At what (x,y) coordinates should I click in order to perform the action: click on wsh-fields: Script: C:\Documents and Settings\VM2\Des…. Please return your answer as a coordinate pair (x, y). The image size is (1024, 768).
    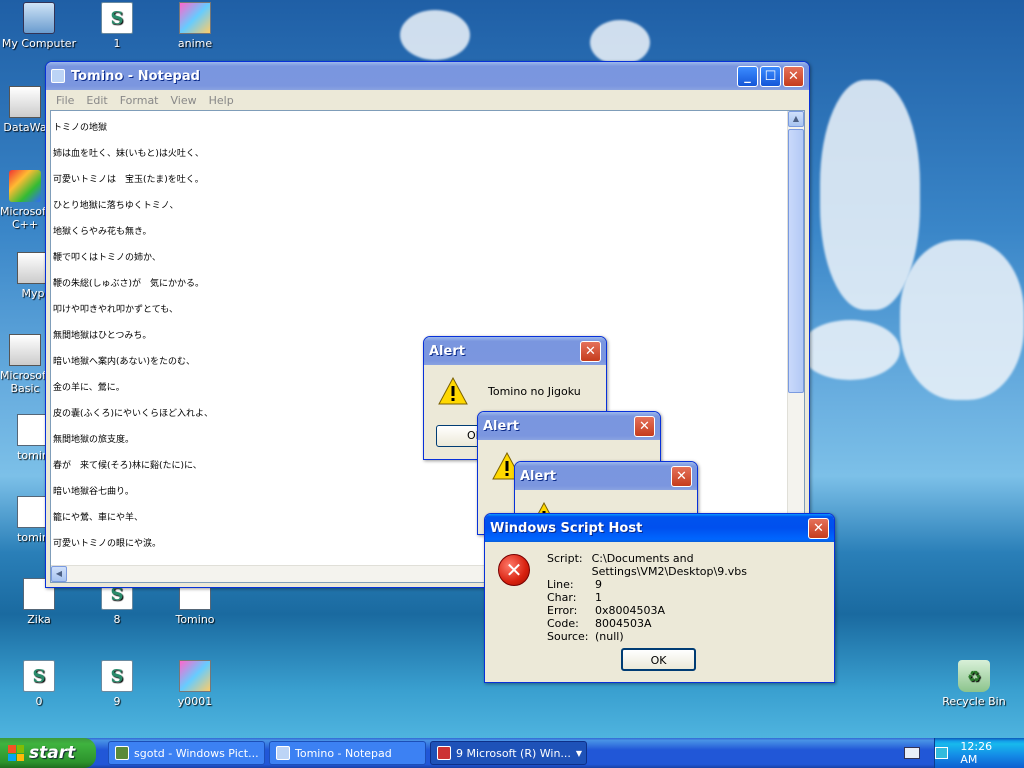
    Looking at the image, I should click on (690, 597).